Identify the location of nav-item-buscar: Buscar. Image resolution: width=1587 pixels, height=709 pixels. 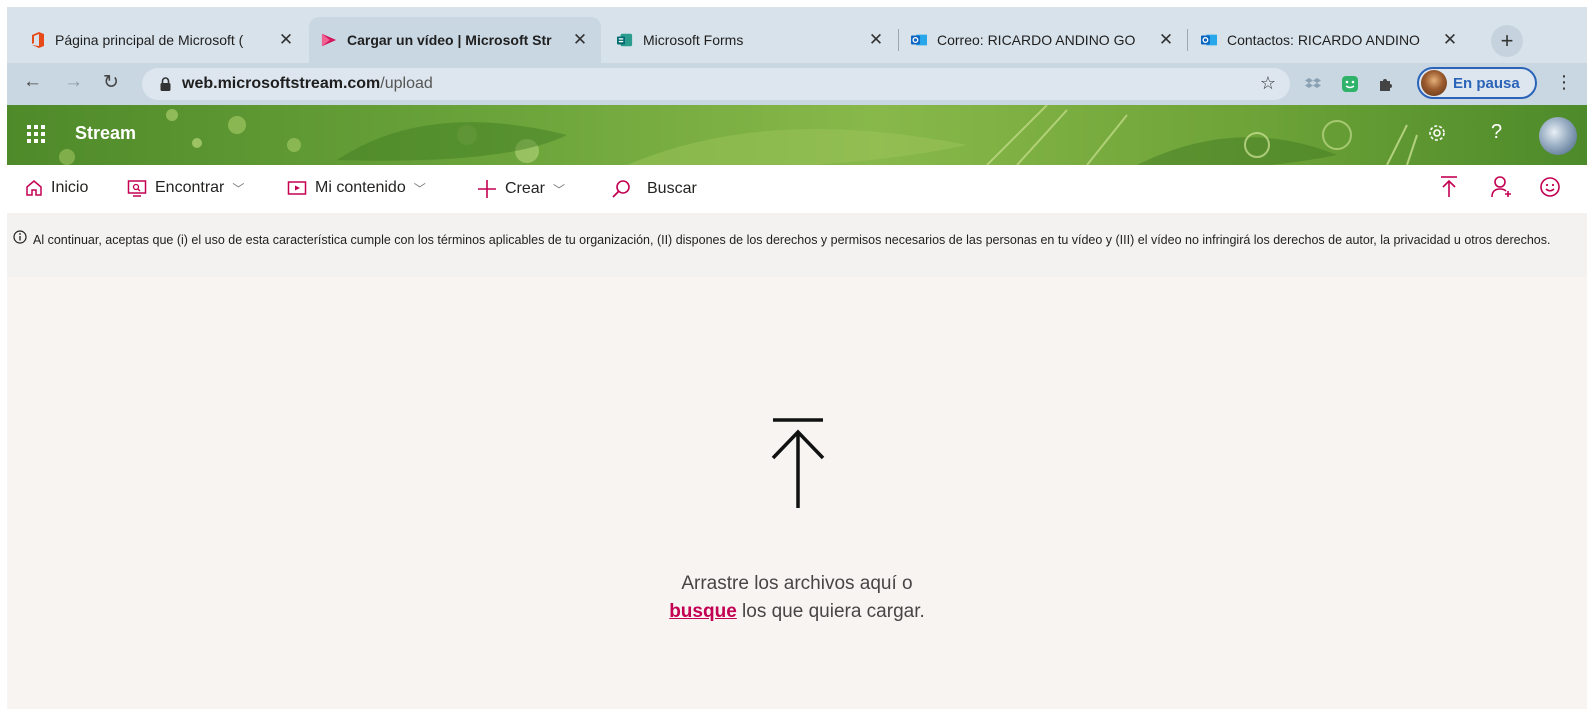
(654, 189).